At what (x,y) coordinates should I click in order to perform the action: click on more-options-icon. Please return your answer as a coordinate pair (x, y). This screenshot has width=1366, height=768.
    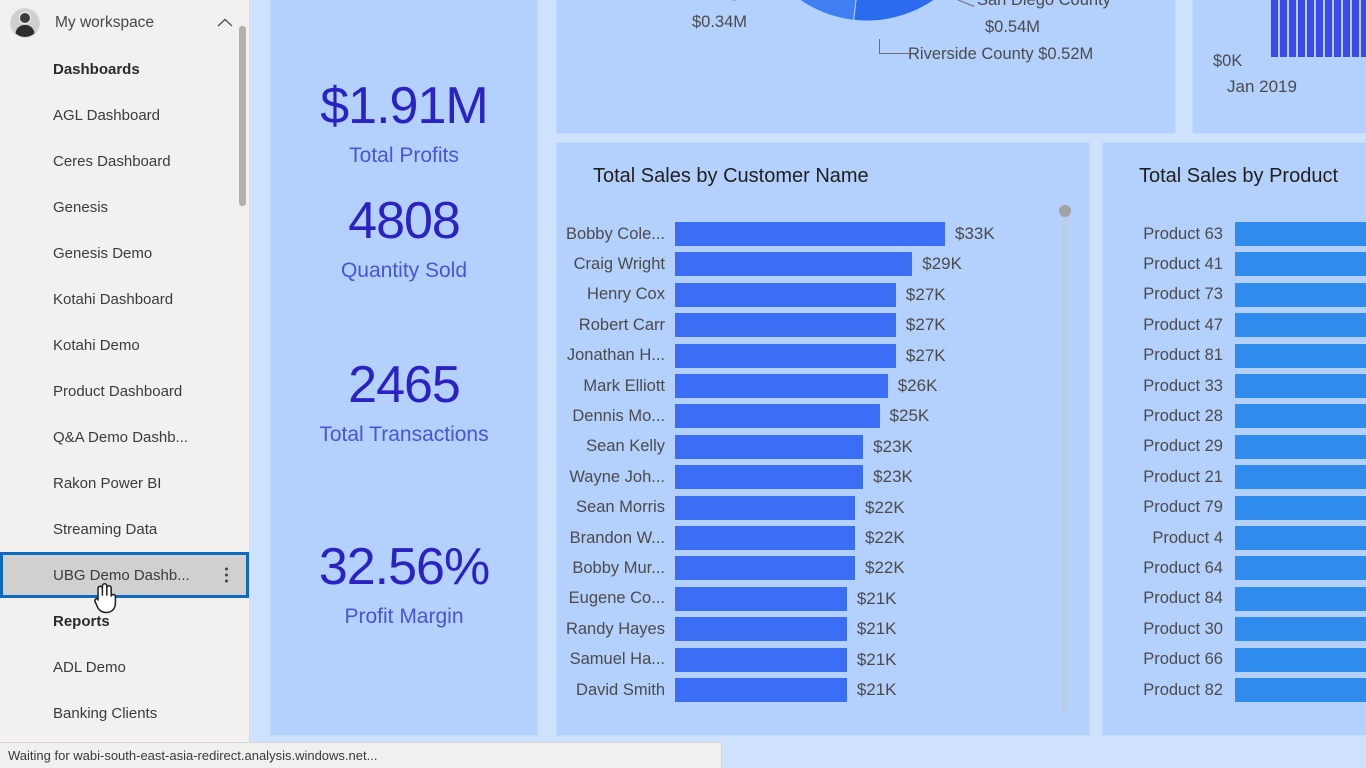
    Looking at the image, I should click on (226, 575).